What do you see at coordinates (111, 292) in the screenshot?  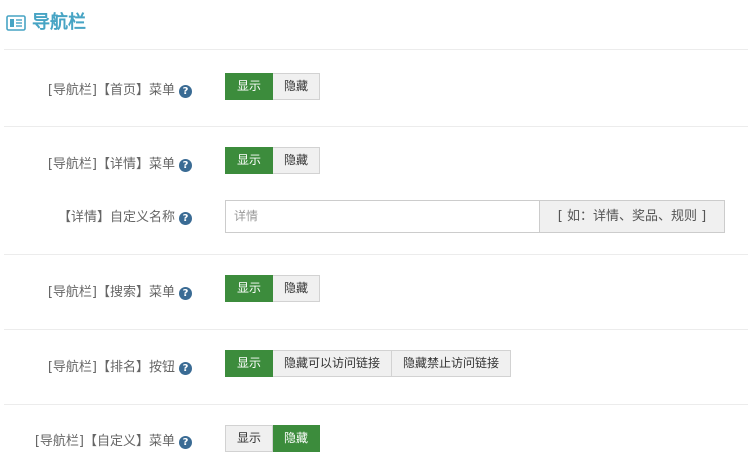 I see `search-menu-label-text: [导航栏]【搜索】菜单` at bounding box center [111, 292].